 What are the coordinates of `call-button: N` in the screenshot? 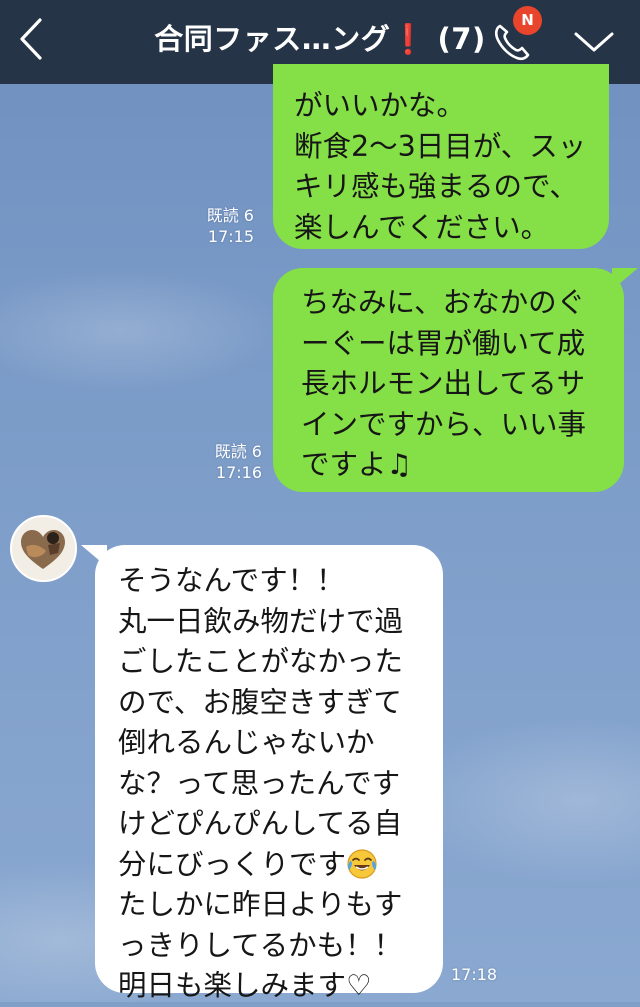 It's located at (514, 37).